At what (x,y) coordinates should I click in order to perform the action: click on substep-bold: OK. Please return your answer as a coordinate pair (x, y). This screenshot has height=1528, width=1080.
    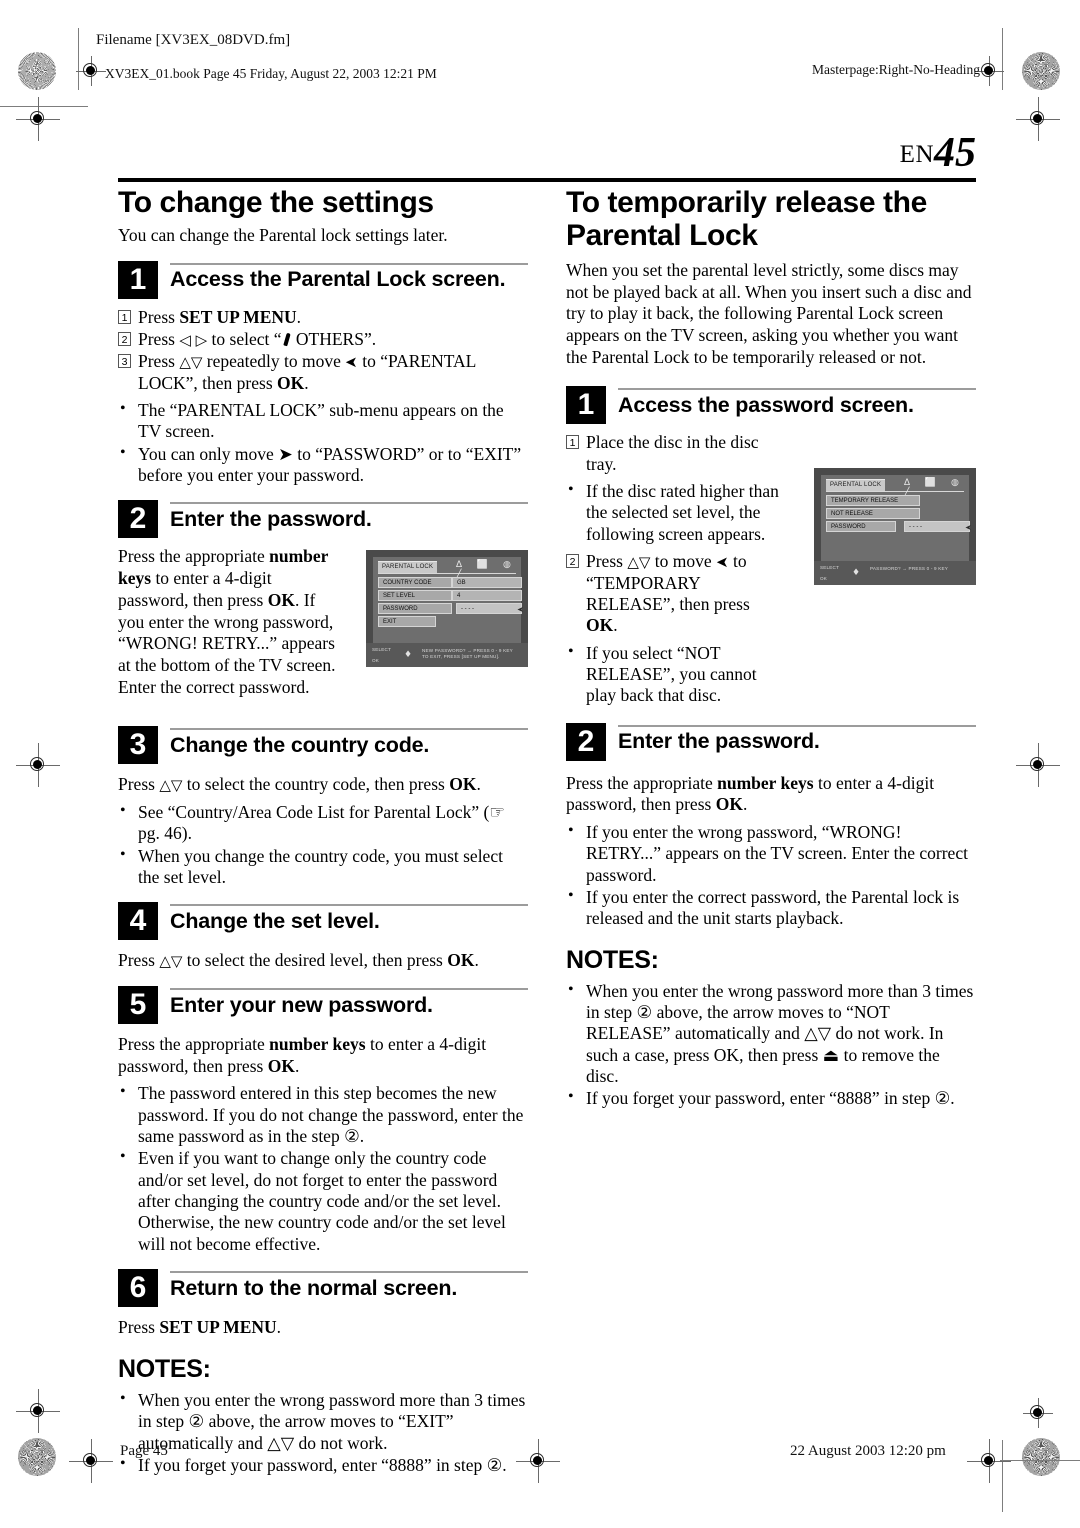
    Looking at the image, I should click on (600, 625).